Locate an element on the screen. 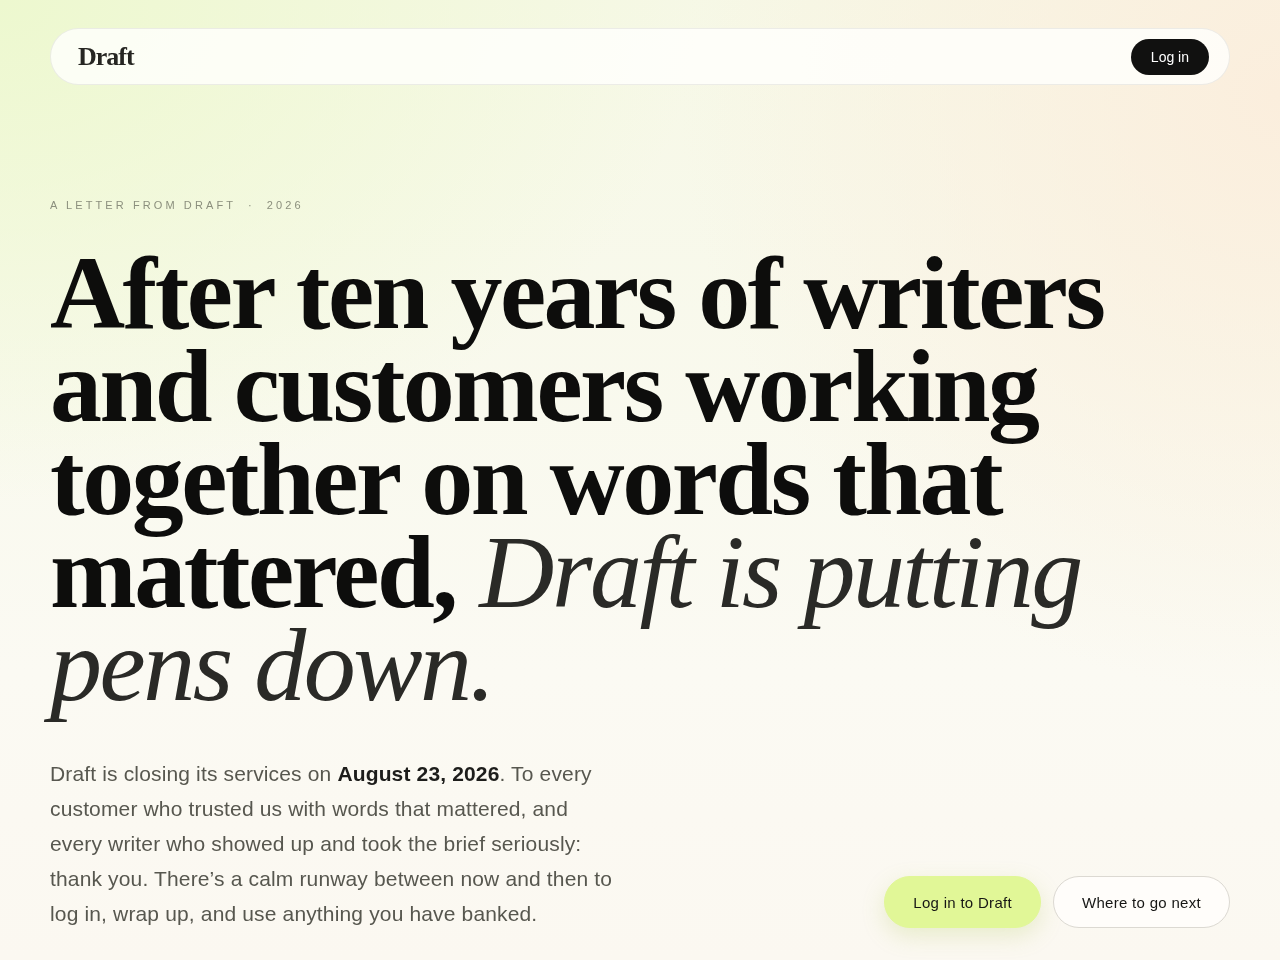  primary-button: Log in to Draft is located at coordinates (962, 902).